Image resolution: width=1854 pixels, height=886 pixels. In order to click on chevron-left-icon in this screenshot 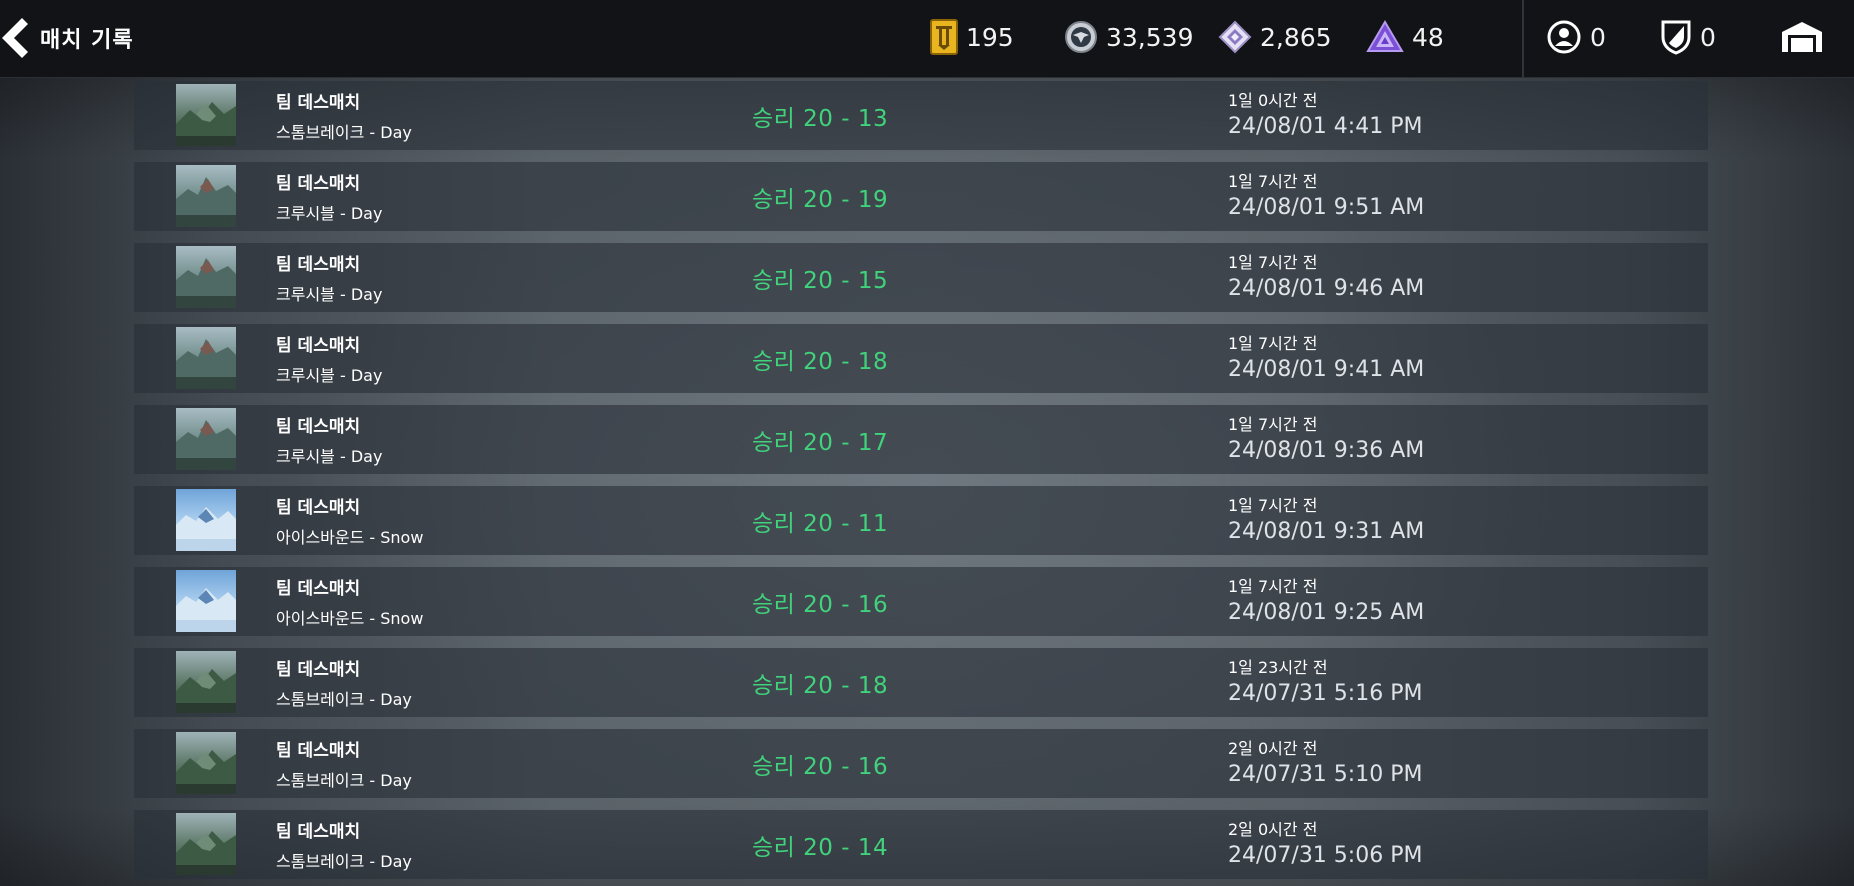, I will do `click(14, 38)`.